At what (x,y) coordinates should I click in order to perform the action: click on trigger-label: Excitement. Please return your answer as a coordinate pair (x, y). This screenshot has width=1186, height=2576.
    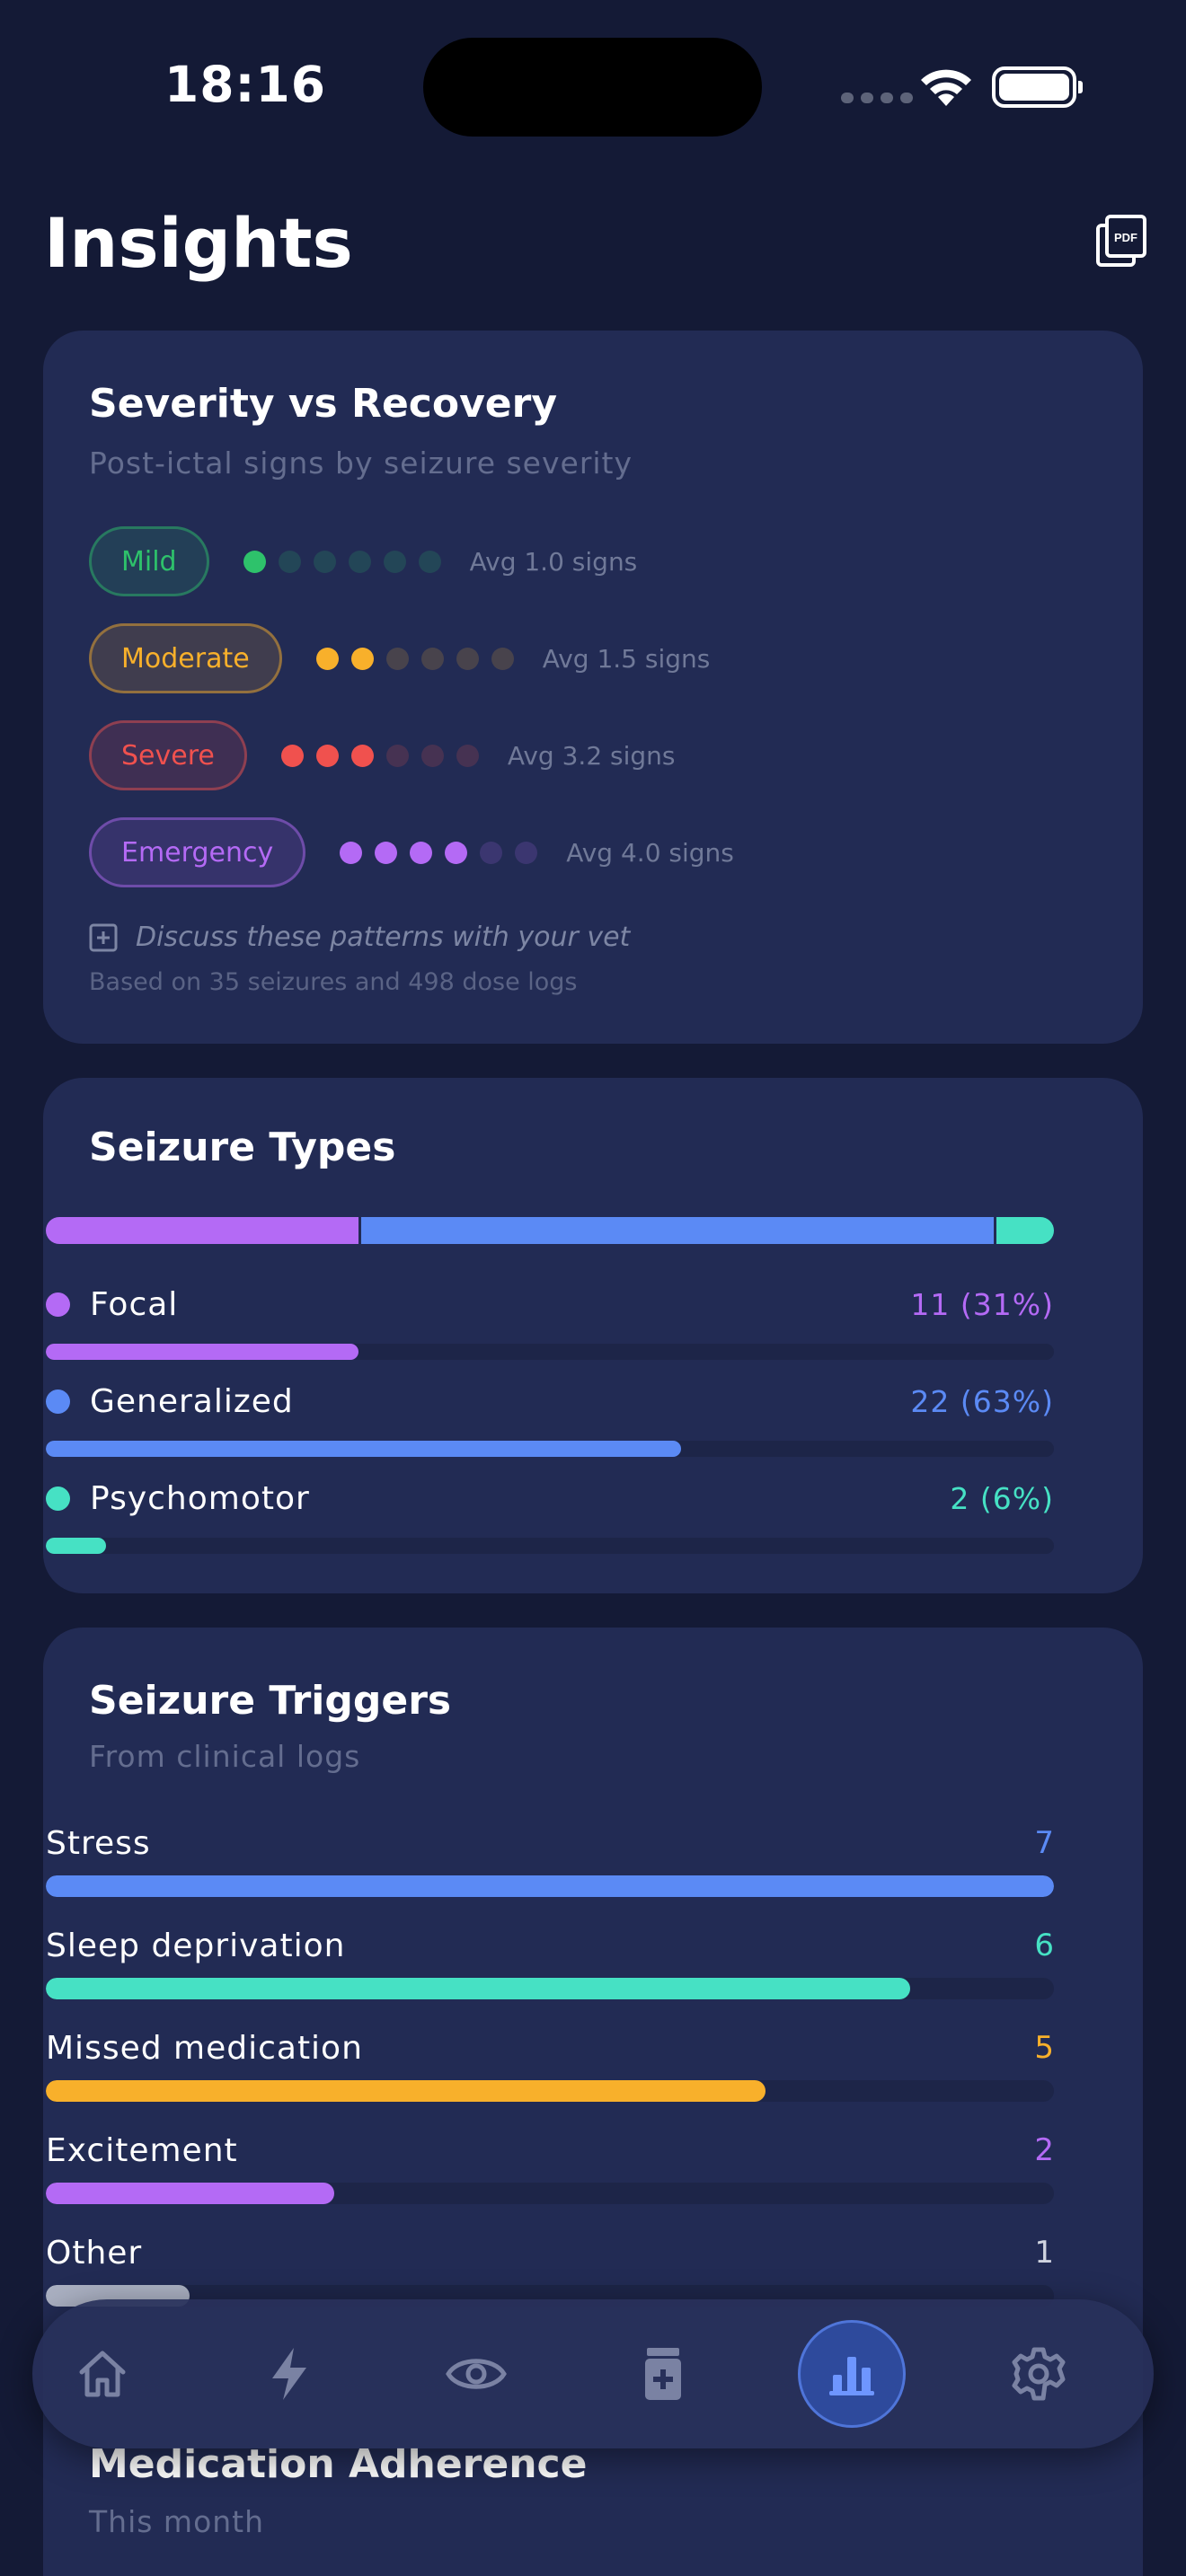
    Looking at the image, I should click on (142, 2150).